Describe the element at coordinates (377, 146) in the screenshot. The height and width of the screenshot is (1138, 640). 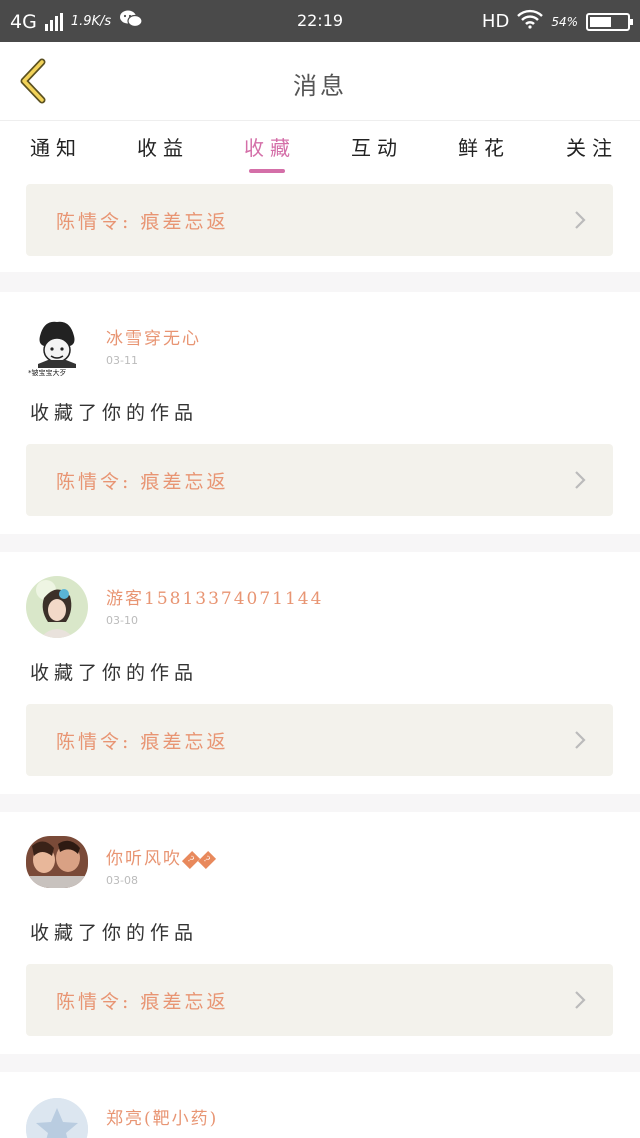
I see `tab-interactions: 互动` at that location.